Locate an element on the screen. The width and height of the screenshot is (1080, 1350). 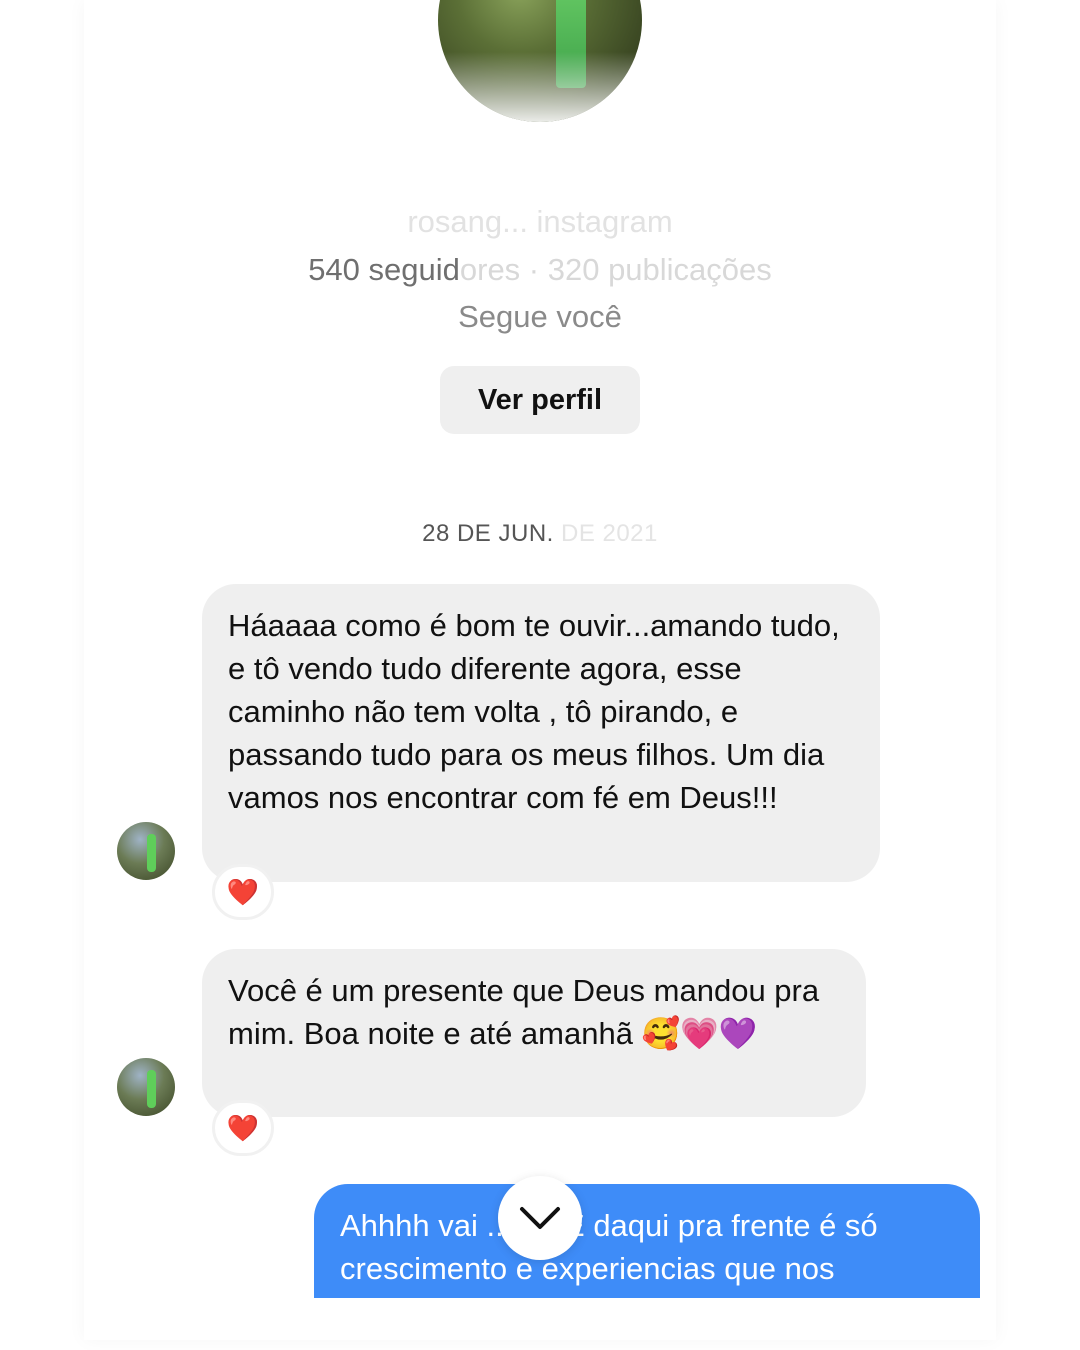
view-profile-button: Ver perfil is located at coordinates (540, 400).